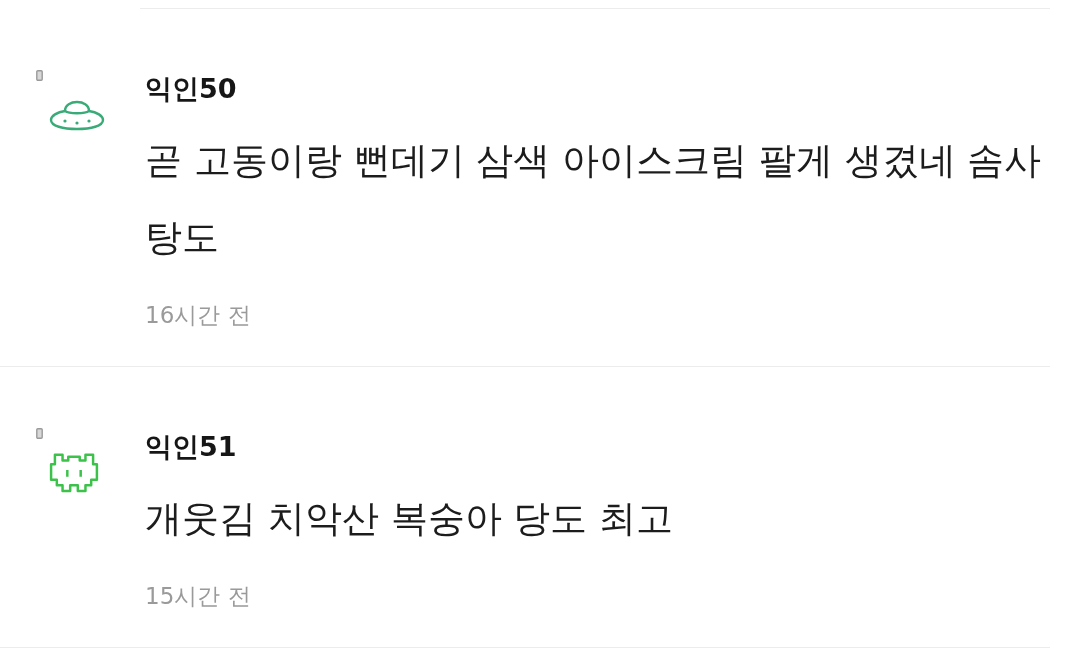  What do you see at coordinates (198, 596) in the screenshot?
I see `timestamp: 15시간 전` at bounding box center [198, 596].